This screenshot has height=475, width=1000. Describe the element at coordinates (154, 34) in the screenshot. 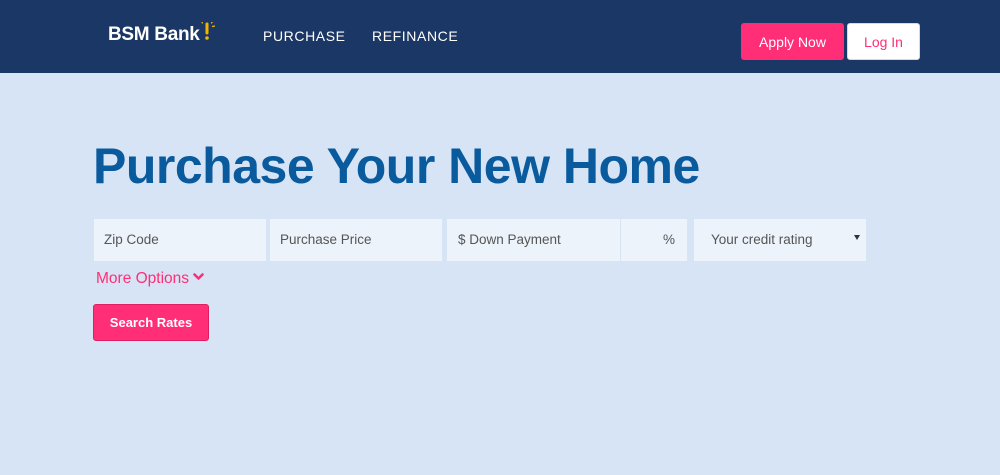

I see `logo-text: BSM Bank` at that location.